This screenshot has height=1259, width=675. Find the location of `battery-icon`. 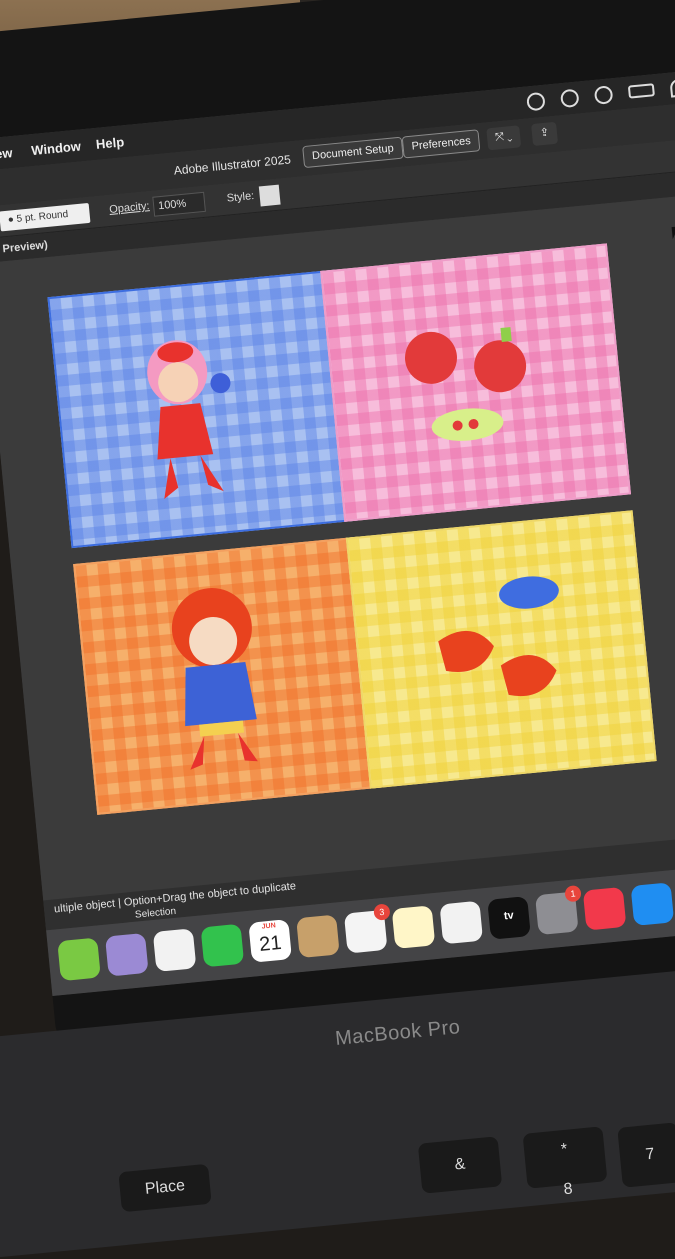

battery-icon is located at coordinates (641, 91).